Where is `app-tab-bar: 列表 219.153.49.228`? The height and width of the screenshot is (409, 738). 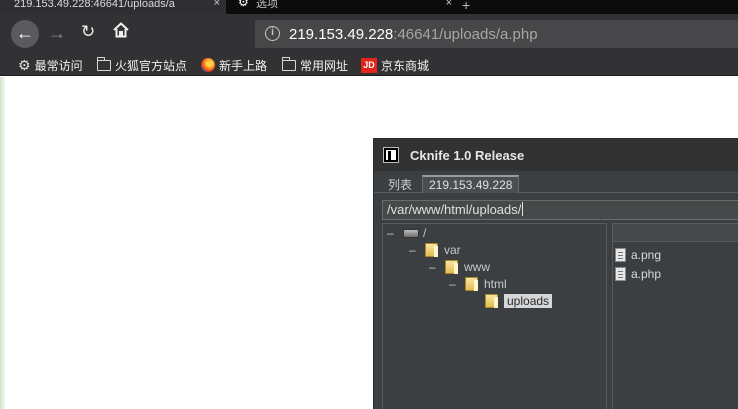 app-tab-bar: 列表 219.153.49.228 is located at coordinates (556, 182).